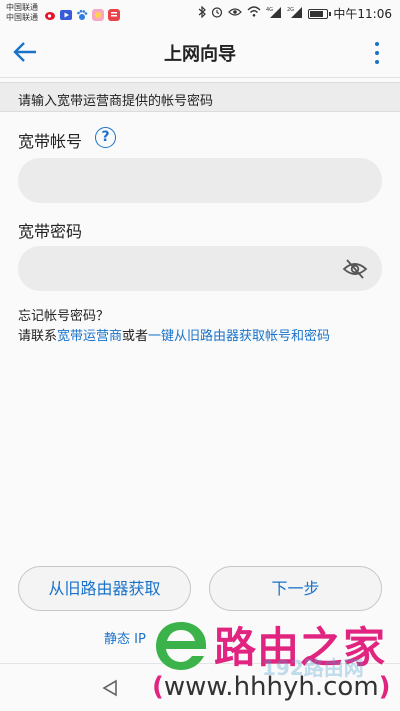 The width and height of the screenshot is (400, 711). I want to click on visibility-off-icon, so click(355, 269).